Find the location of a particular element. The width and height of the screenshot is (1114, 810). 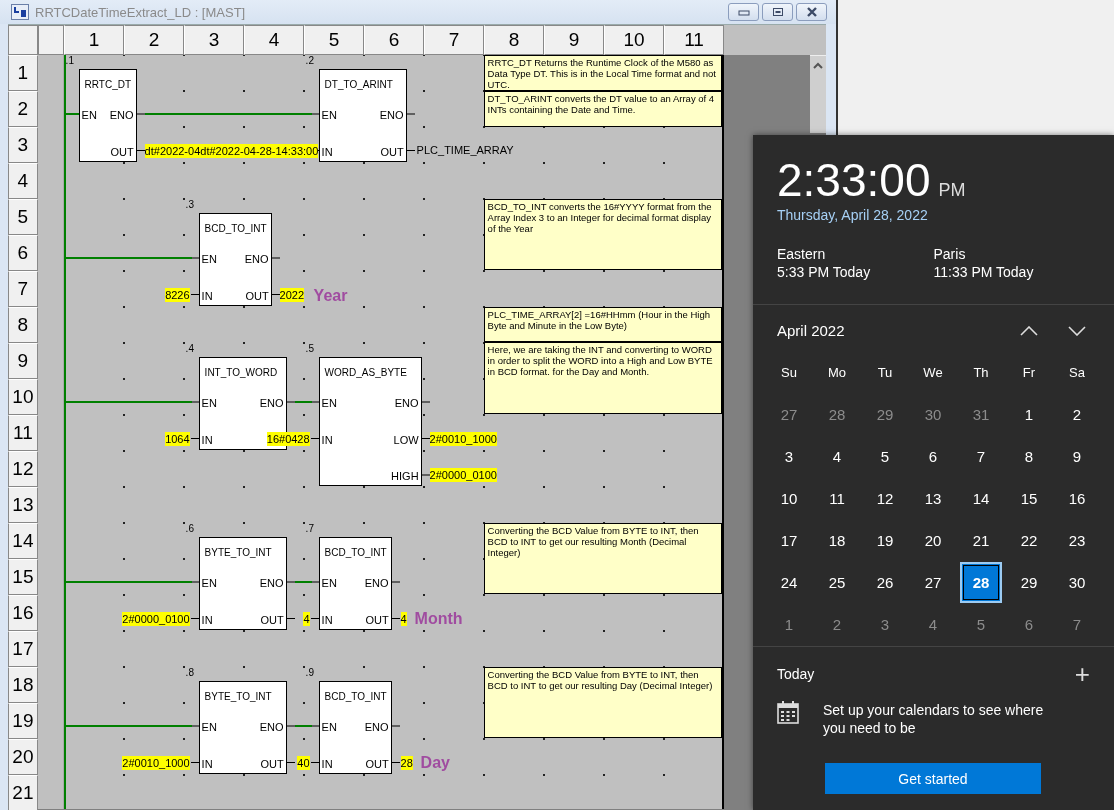

result-label: Day is located at coordinates (435, 763).